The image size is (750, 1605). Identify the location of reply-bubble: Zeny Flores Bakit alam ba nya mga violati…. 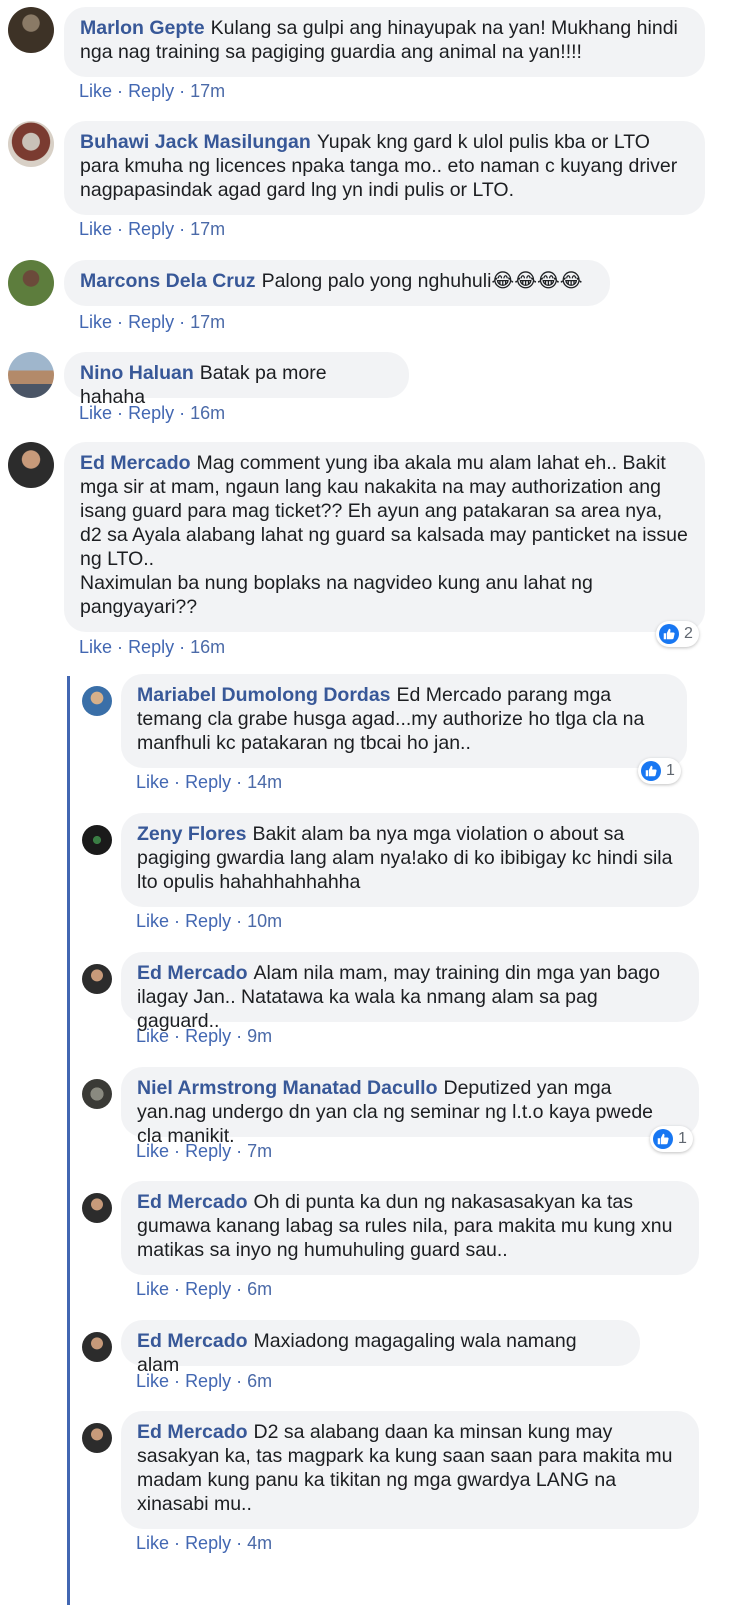
(410, 860).